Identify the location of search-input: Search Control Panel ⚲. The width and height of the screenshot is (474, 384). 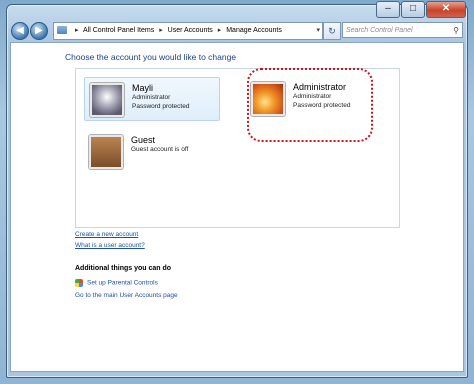
(402, 30).